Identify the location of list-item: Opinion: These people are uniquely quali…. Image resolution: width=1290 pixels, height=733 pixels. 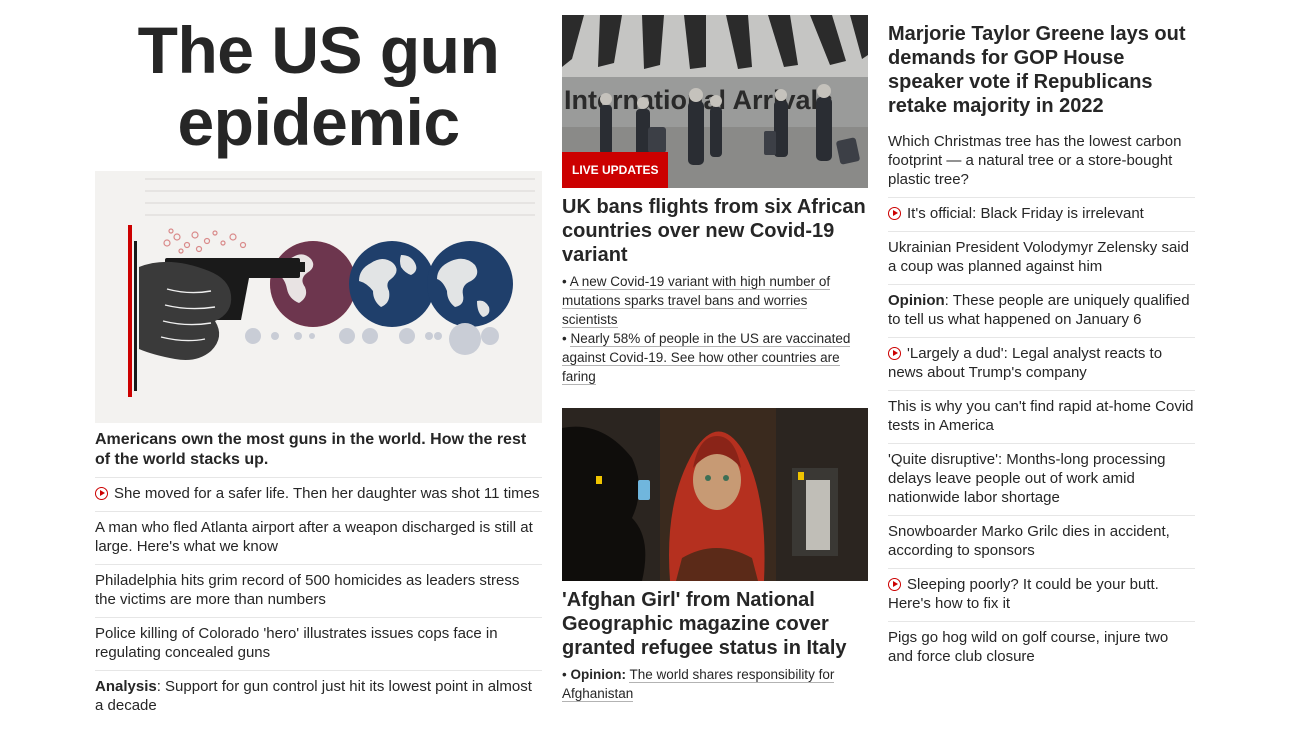
(1041, 310).